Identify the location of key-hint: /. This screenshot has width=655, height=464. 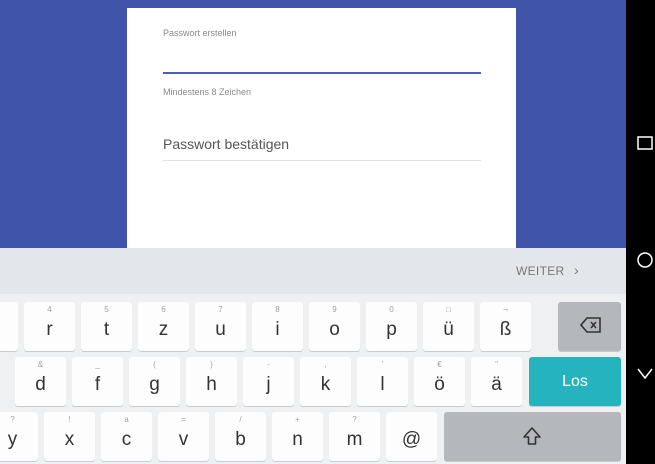
(240, 419).